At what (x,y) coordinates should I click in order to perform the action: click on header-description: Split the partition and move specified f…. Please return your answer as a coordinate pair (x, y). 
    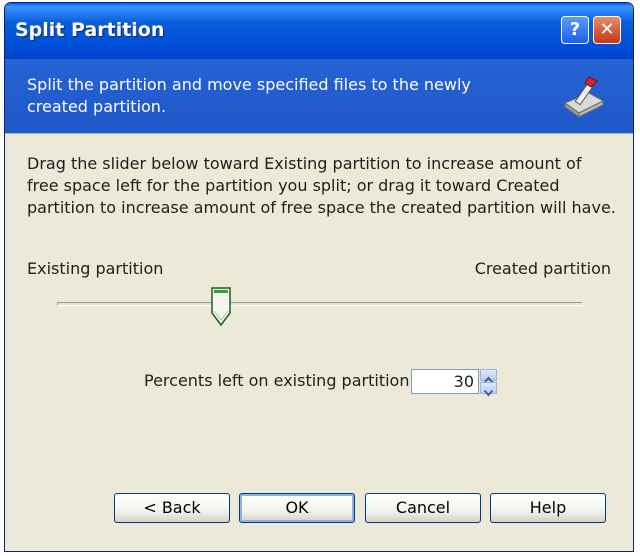
    Looking at the image, I should click on (249, 95).